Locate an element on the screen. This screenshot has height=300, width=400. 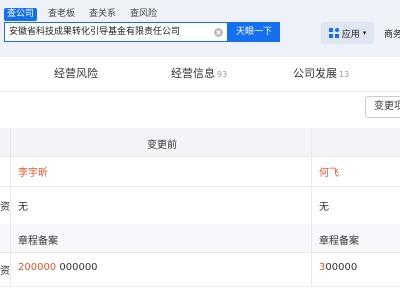
apps-button: 应用 ▾ is located at coordinates (347, 33).